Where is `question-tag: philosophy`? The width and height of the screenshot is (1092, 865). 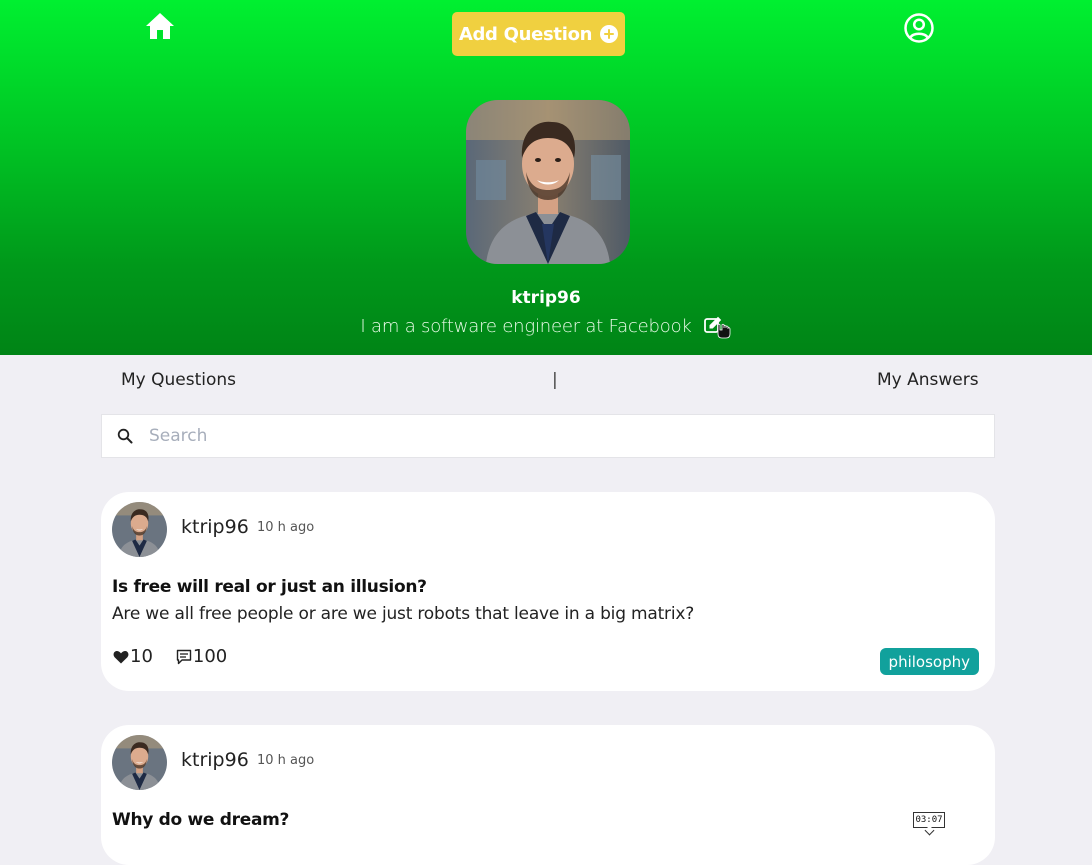
question-tag: philosophy is located at coordinates (929, 661).